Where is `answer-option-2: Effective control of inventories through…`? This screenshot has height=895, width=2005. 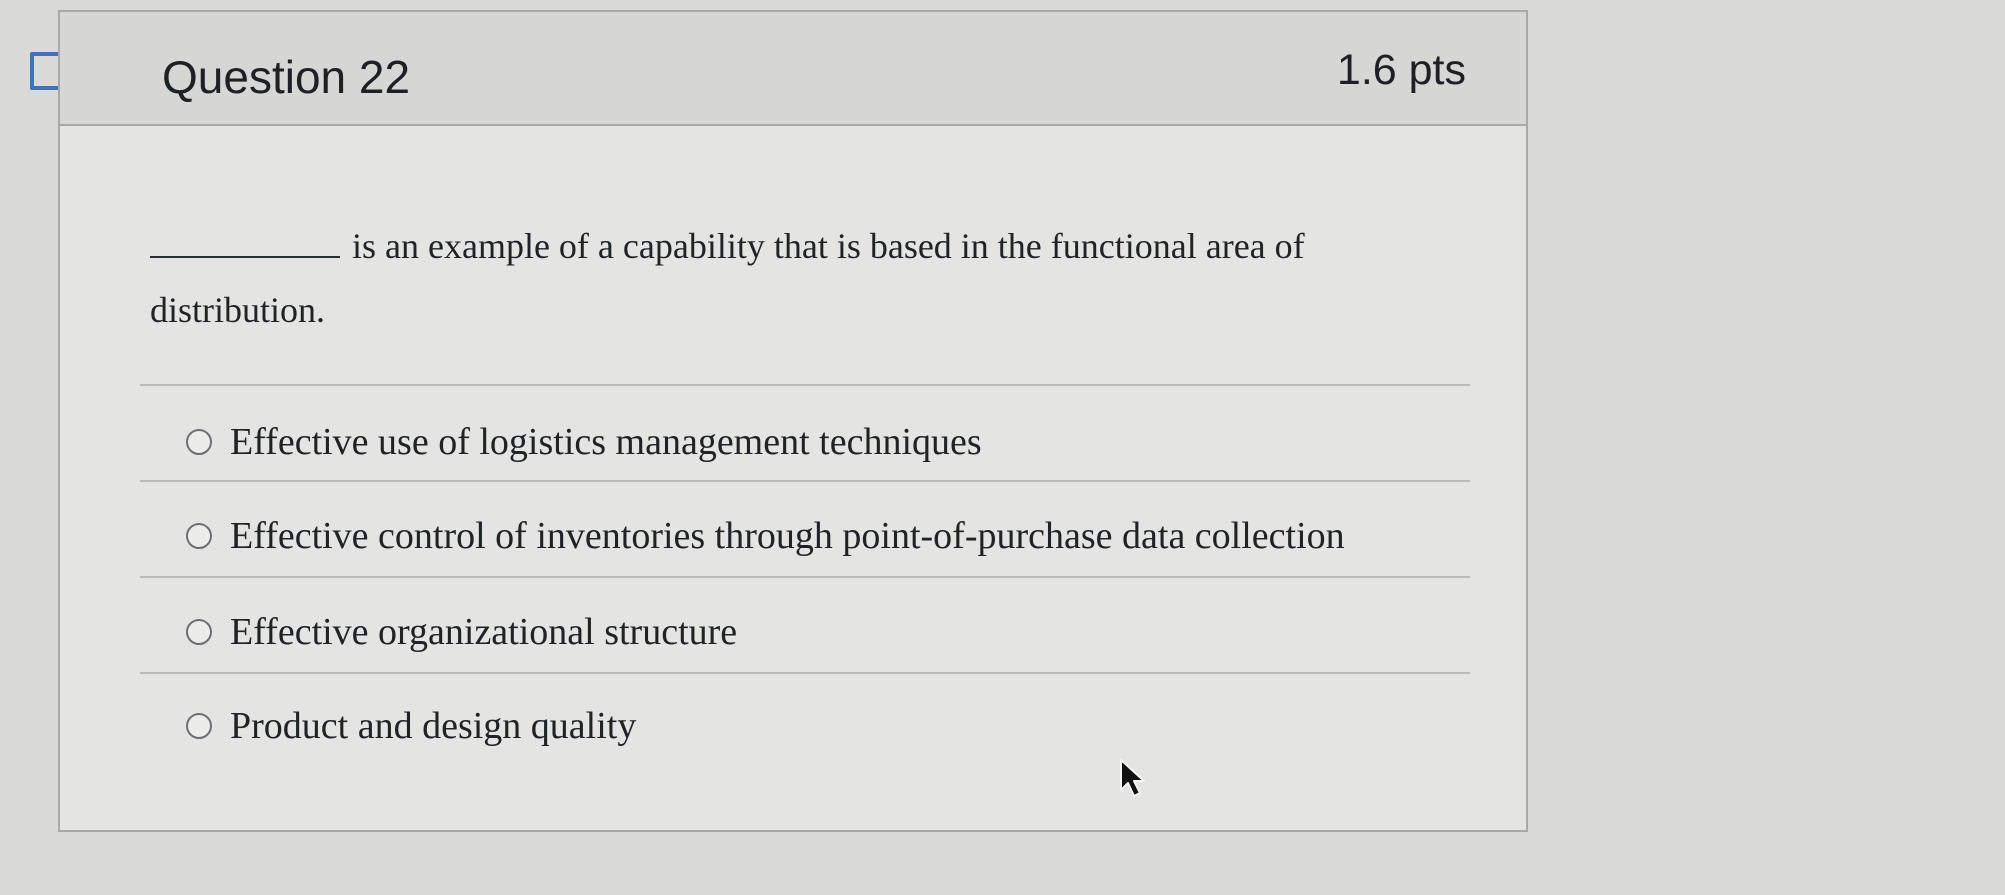 answer-option-2: Effective control of inventories through… is located at coordinates (805, 536).